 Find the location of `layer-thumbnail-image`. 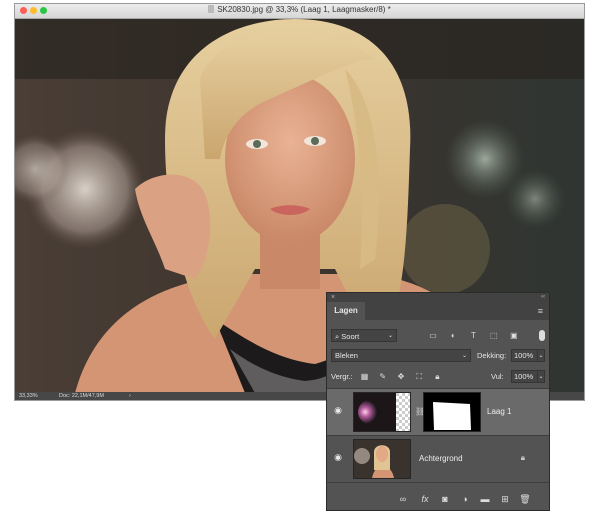

layer-thumbnail-image is located at coordinates (382, 412).